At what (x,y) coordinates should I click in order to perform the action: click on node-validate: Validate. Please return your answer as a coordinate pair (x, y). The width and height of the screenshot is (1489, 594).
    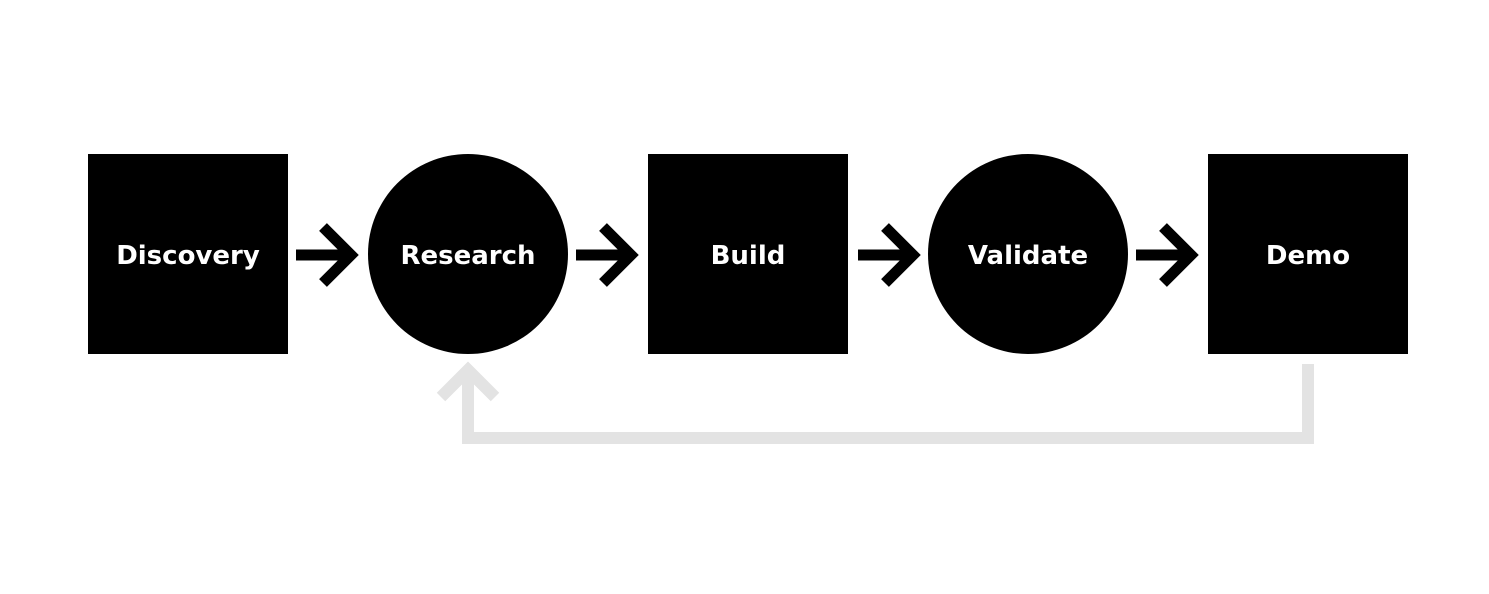
    Looking at the image, I should click on (1028, 254).